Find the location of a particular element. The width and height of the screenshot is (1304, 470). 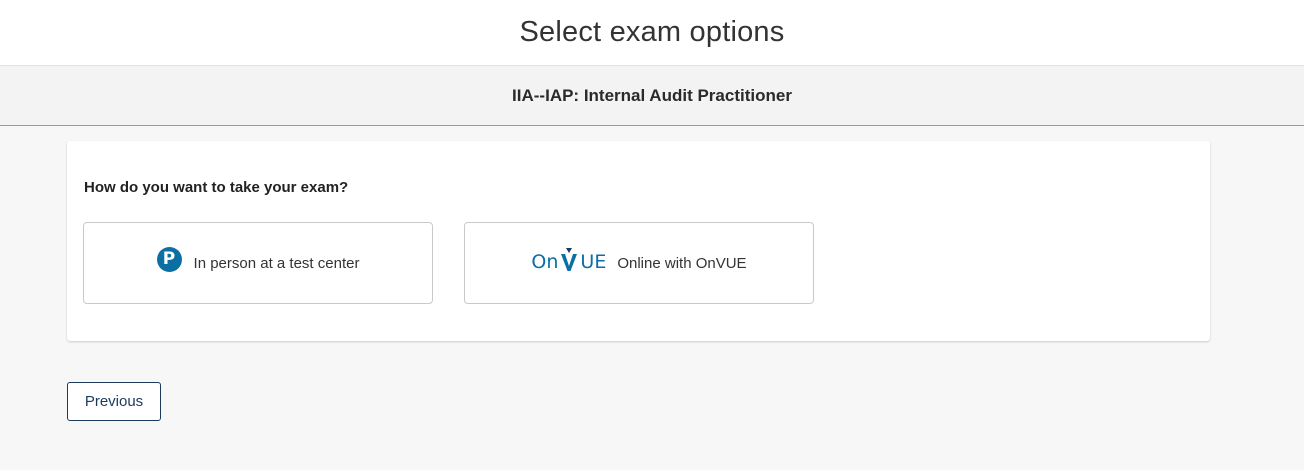

in-person-option-label: In person at a test center is located at coordinates (276, 263).